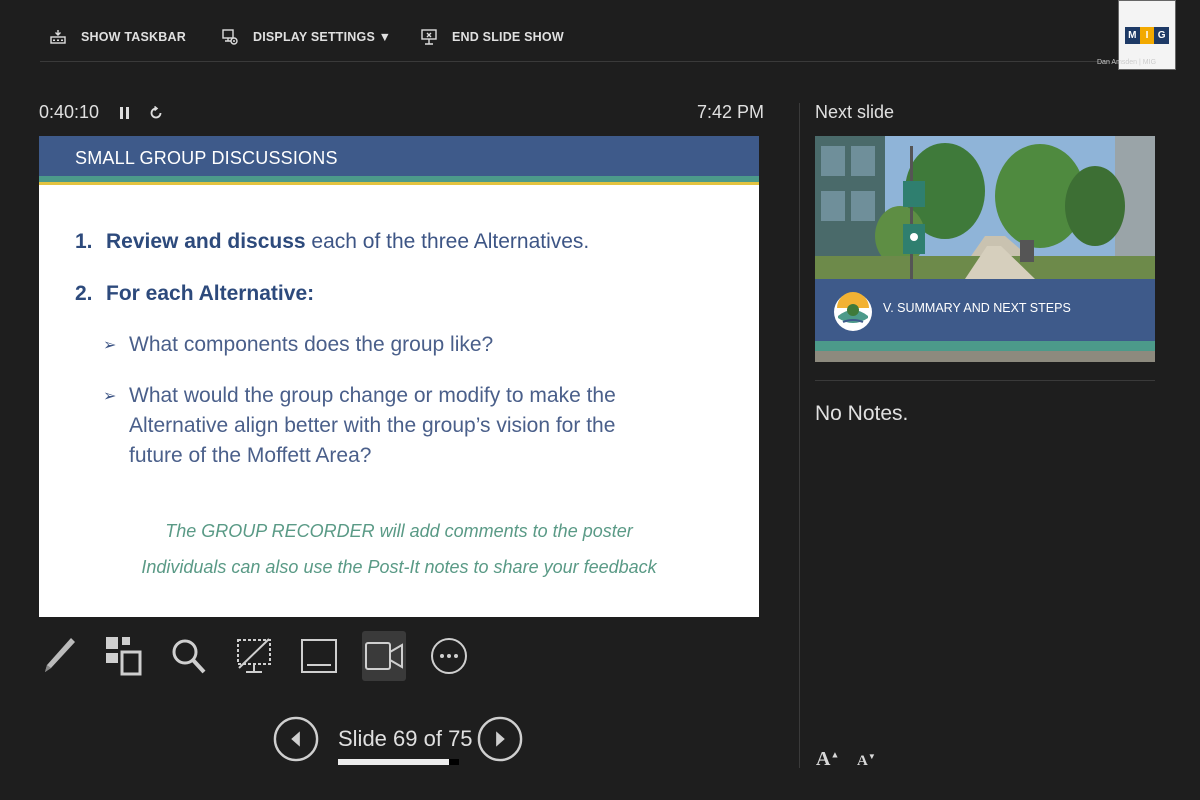  Describe the element at coordinates (206, 241) in the screenshot. I see `item-1-bold: Review and discuss` at that location.